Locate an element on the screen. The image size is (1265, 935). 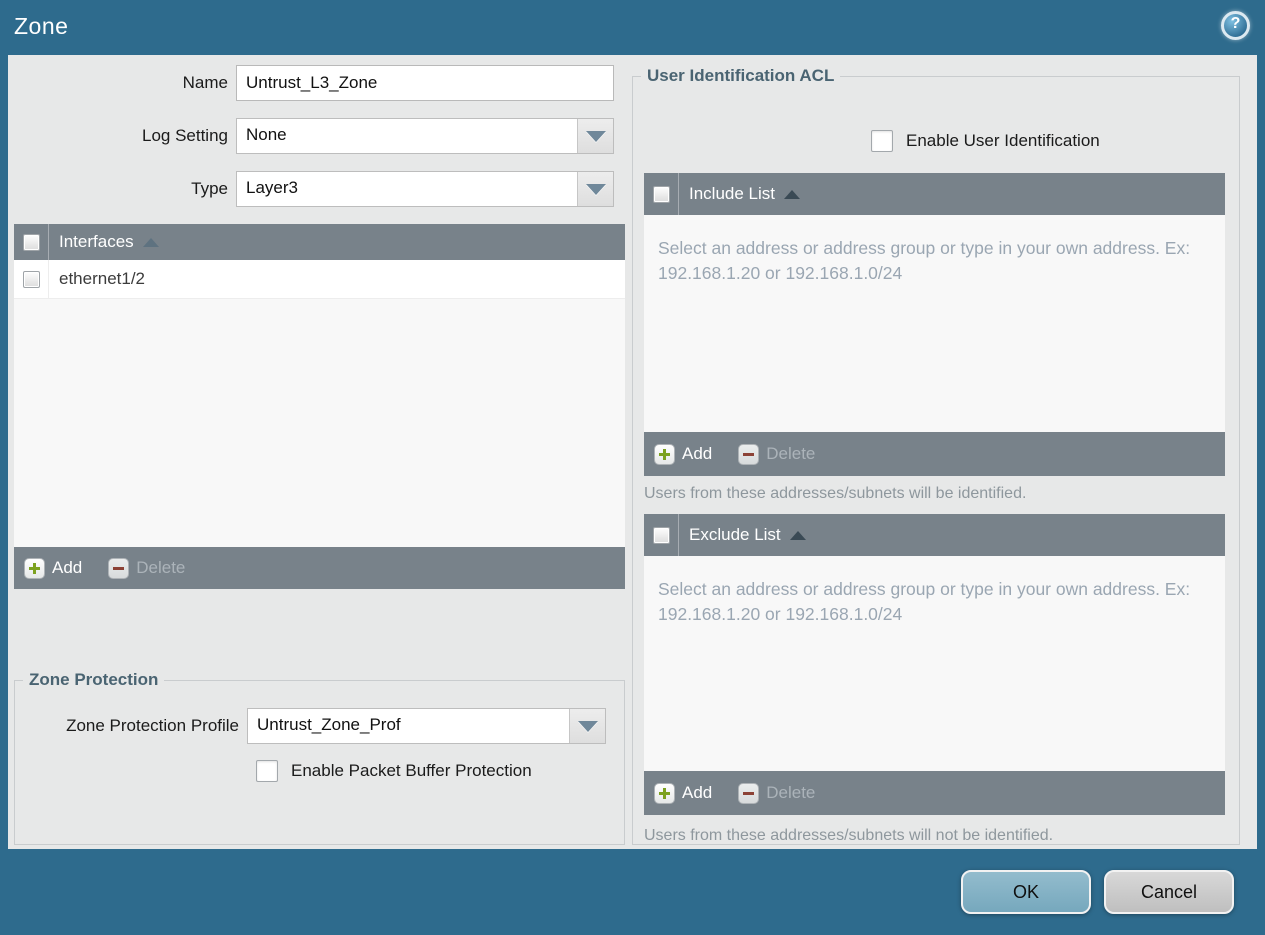
zone-protection-profile-value: Untrust_Zone_Prof is located at coordinates (329, 724).